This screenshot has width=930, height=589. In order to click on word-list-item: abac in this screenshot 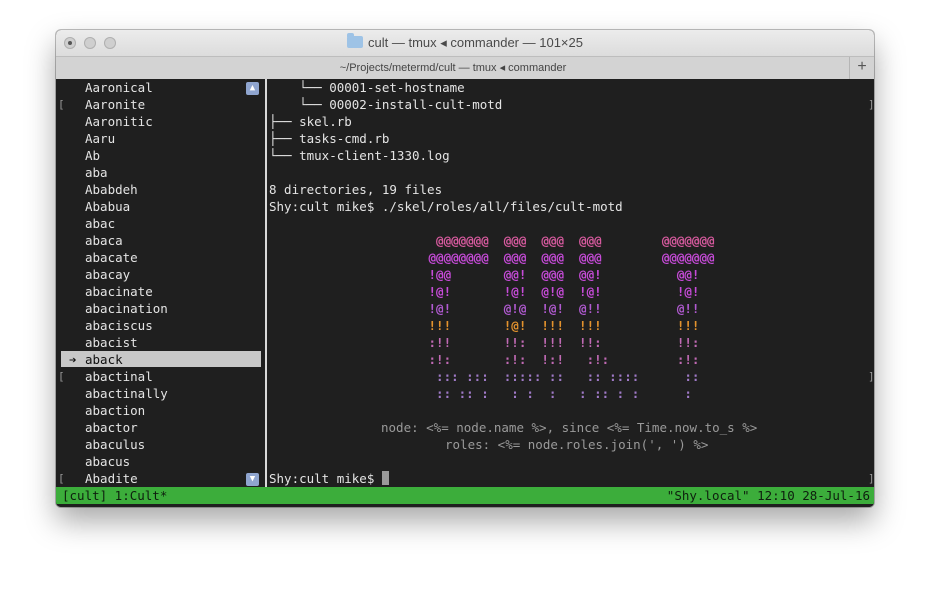, I will do `click(100, 223)`.